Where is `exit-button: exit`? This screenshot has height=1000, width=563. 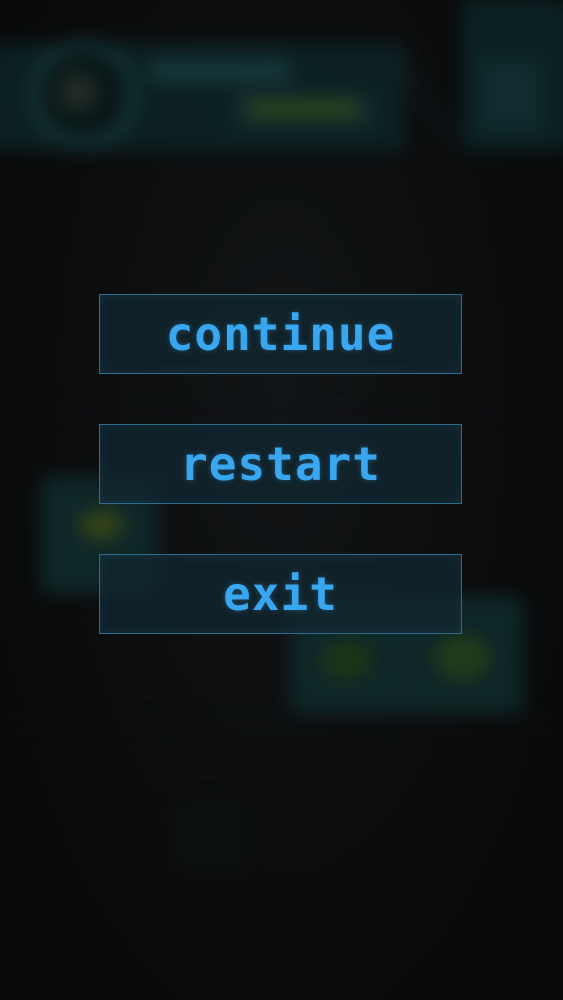 exit-button: exit is located at coordinates (280, 594).